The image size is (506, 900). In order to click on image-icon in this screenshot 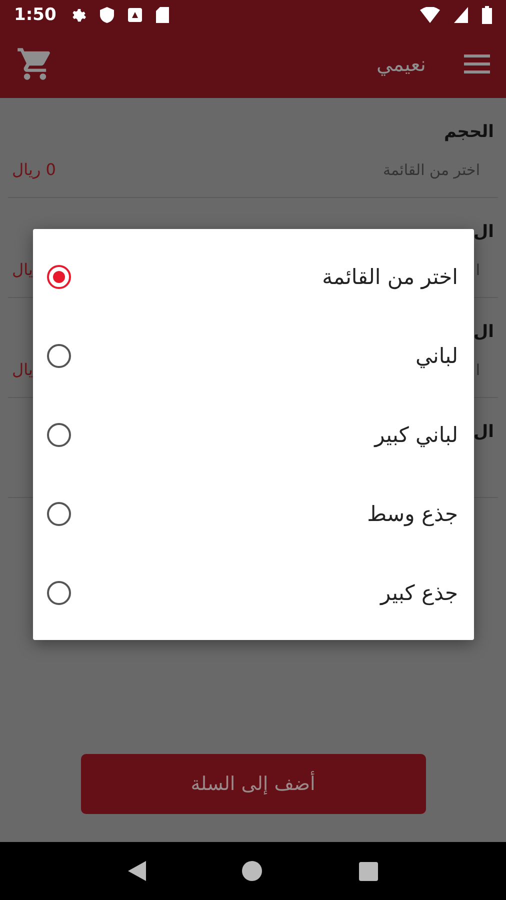, I will do `click(135, 15)`.